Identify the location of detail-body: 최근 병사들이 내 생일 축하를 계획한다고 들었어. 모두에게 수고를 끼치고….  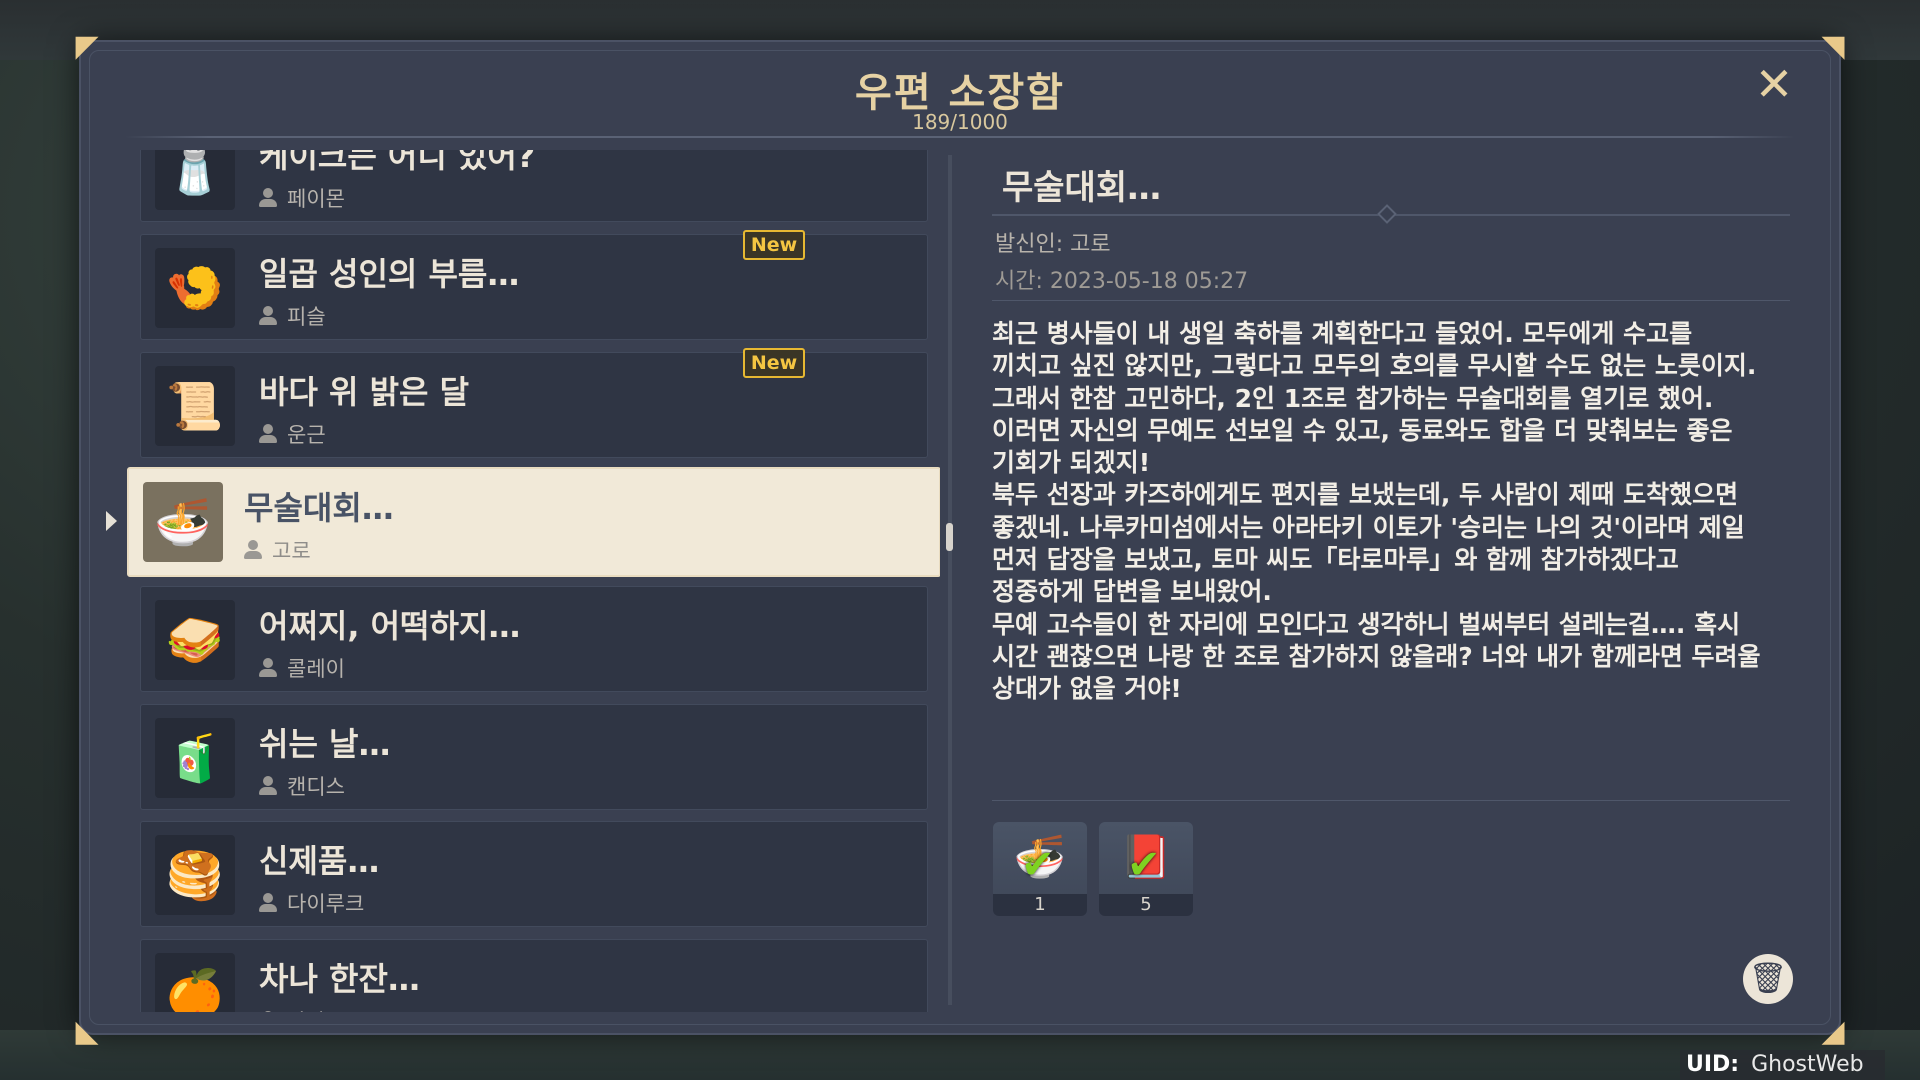
(1376, 511).